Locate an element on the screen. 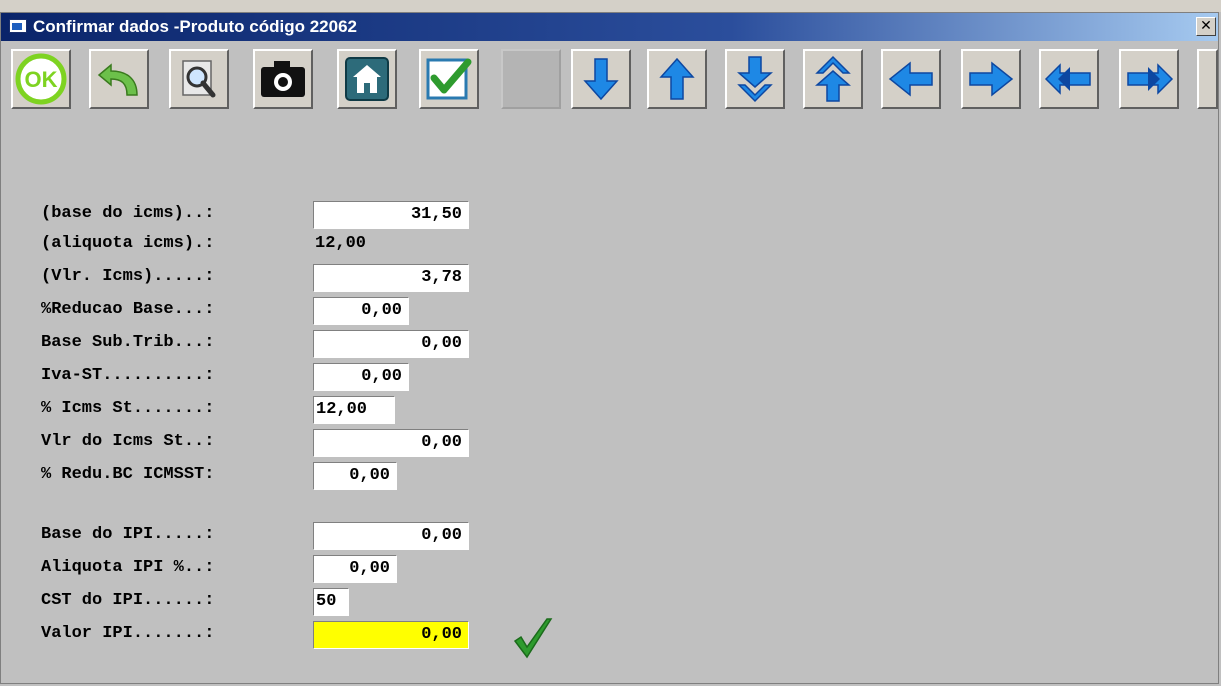 The height and width of the screenshot is (686, 1221). window-title: Confirmar dados -Produto código 22062 is located at coordinates (195, 26).